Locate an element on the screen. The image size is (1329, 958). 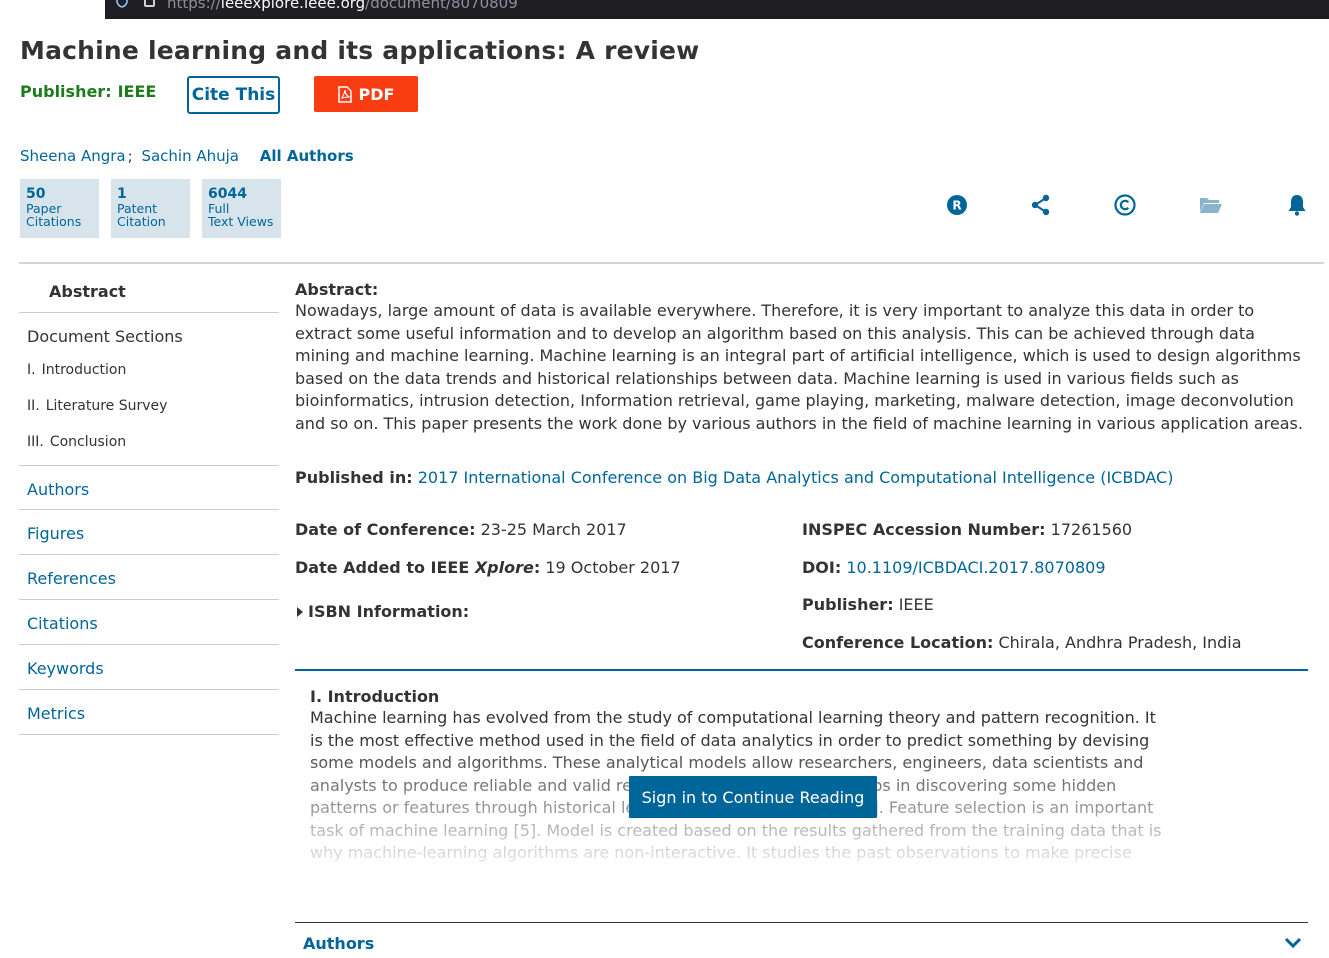
metric-count: 1 is located at coordinates (122, 194).